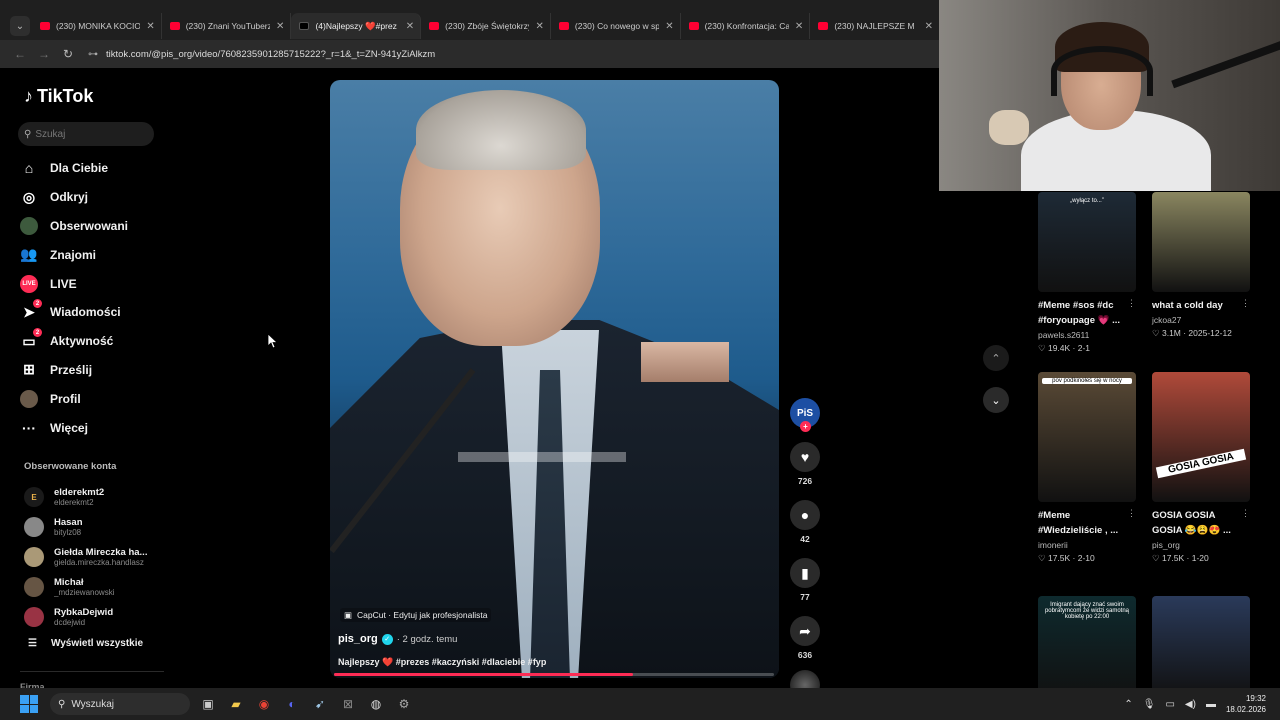 This screenshot has width=1280, height=720. I want to click on browser-tab: (230) Znani YouTuberzy a ✕, so click(227, 26).